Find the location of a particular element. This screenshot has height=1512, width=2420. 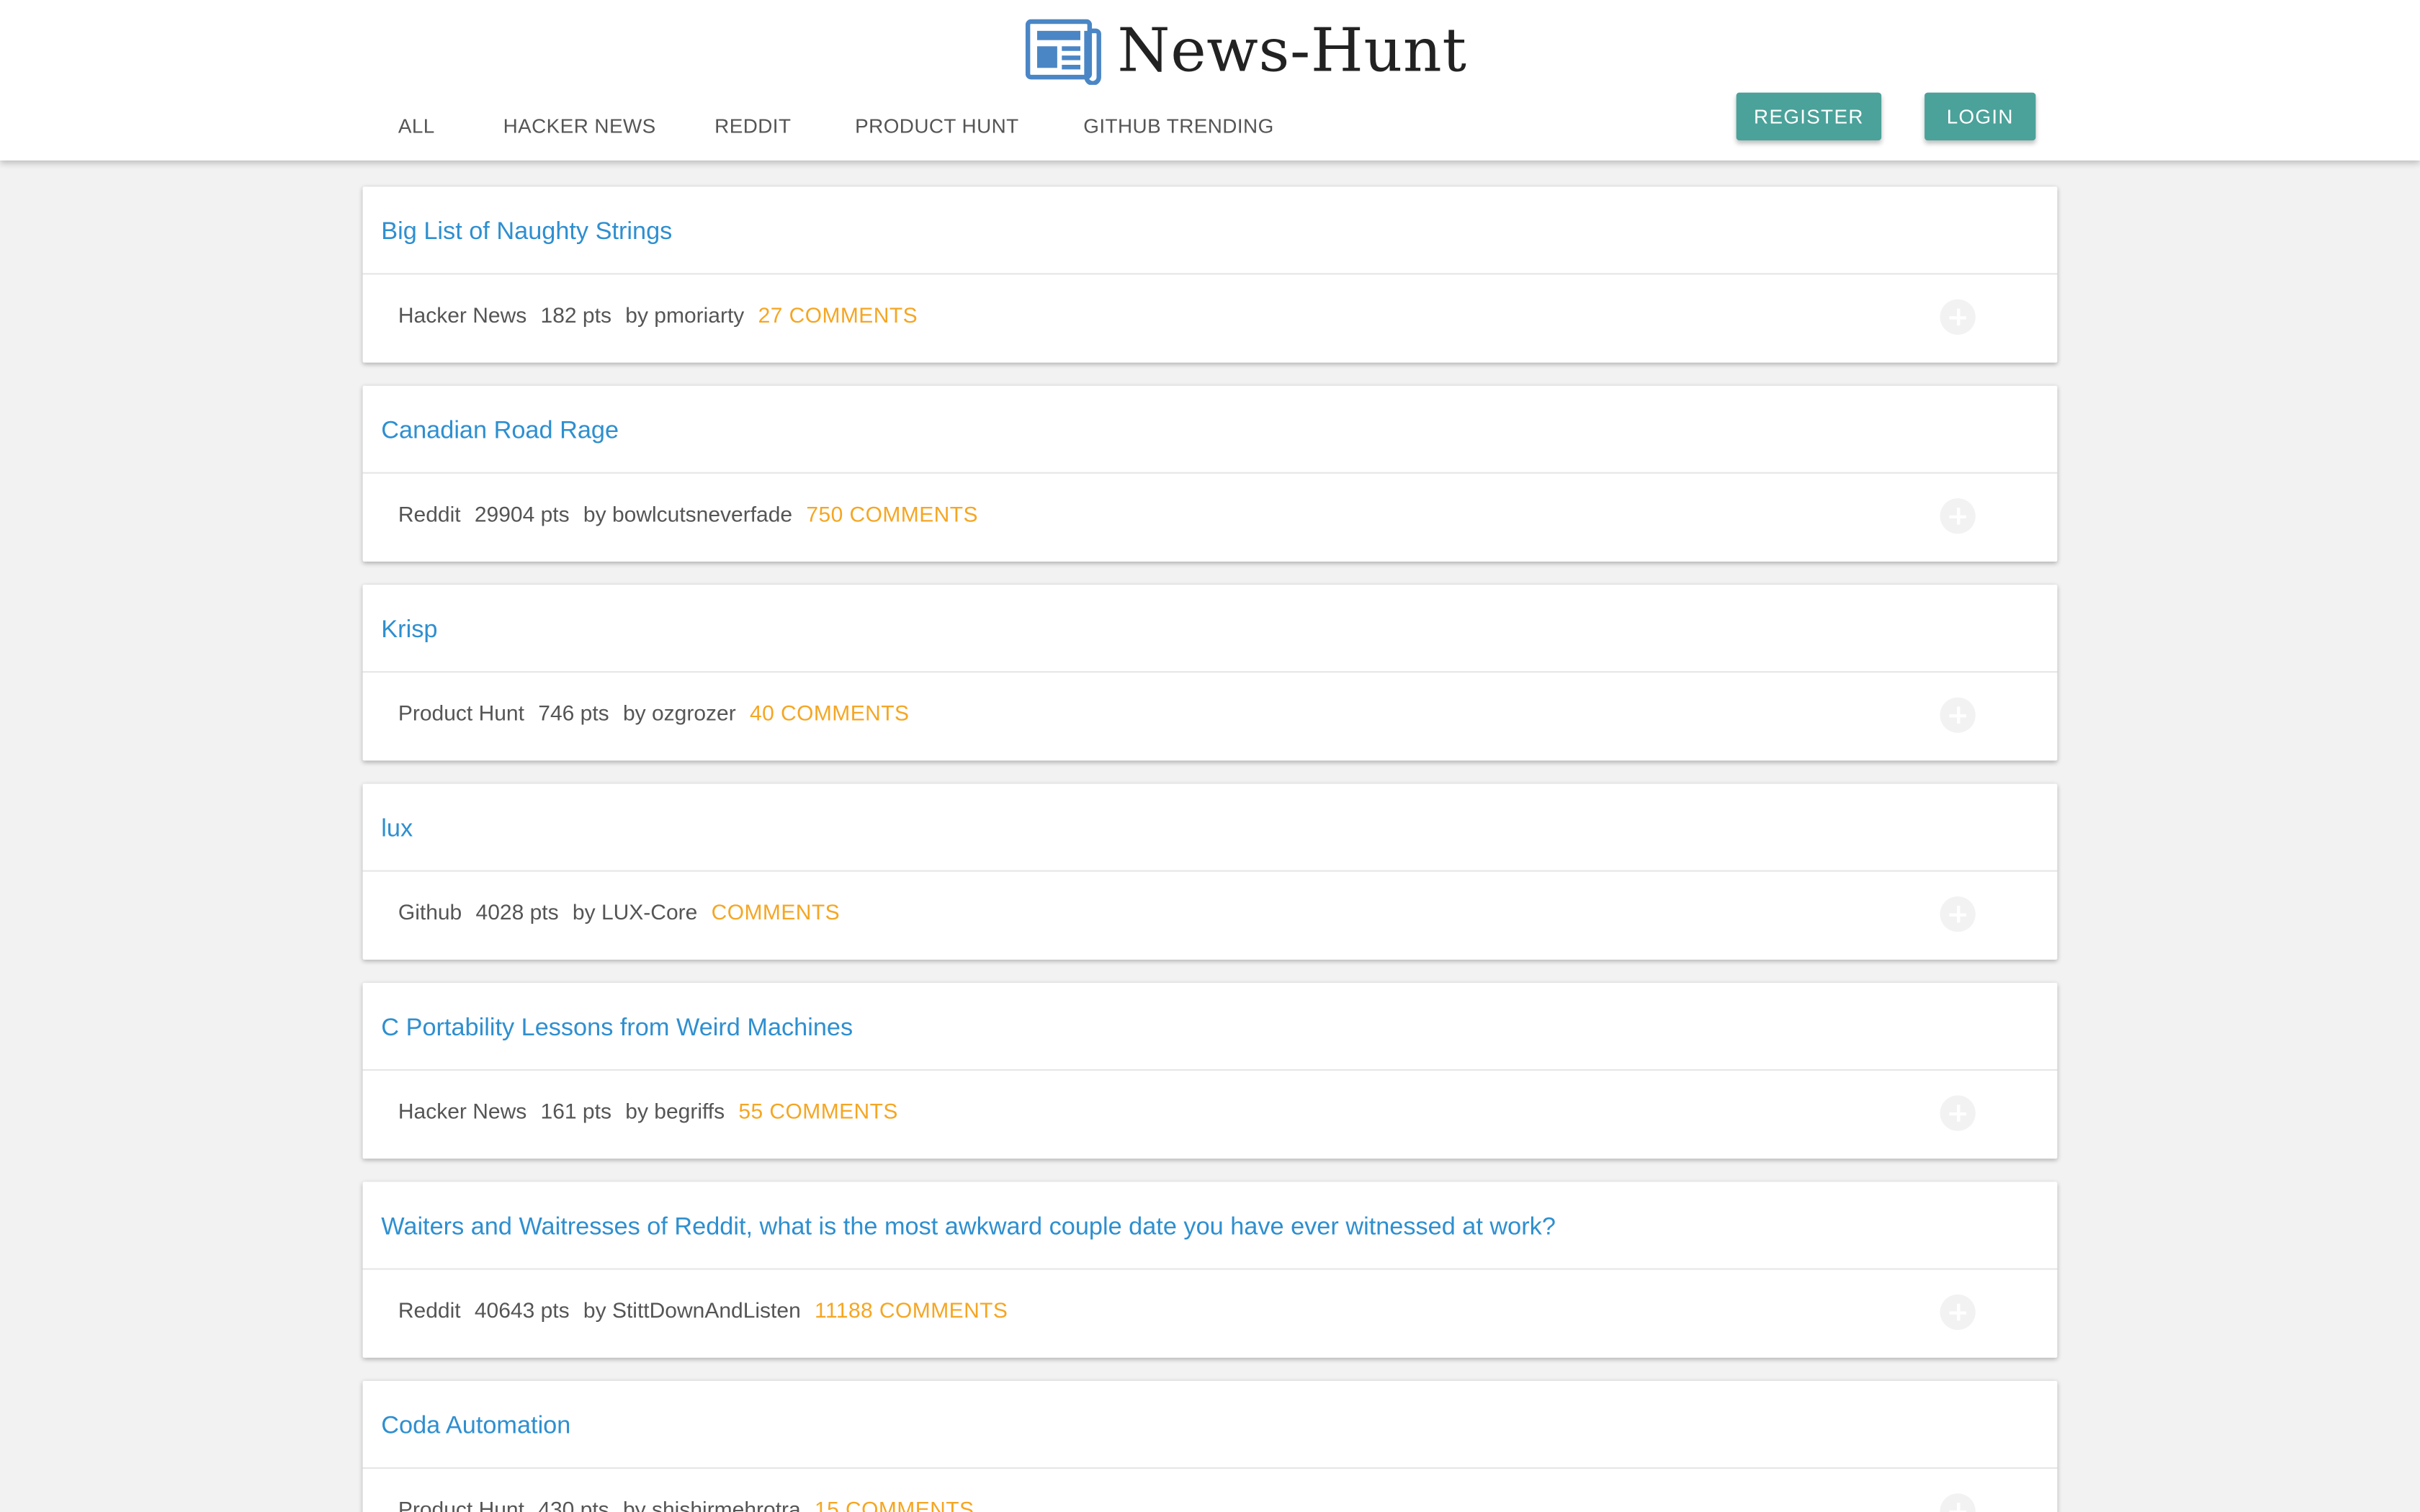

nav-item-github-trending: GITHUB TRENDING is located at coordinates (1178, 126).